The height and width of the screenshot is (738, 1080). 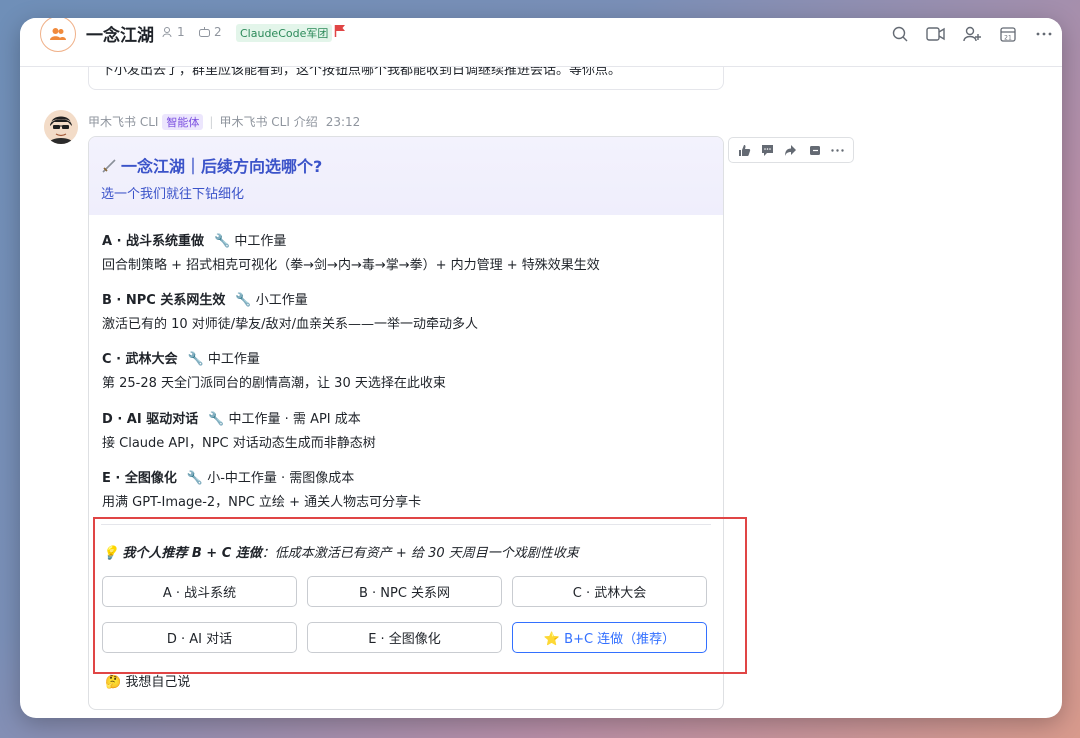 I want to click on flag-icon, so click(x=340, y=31).